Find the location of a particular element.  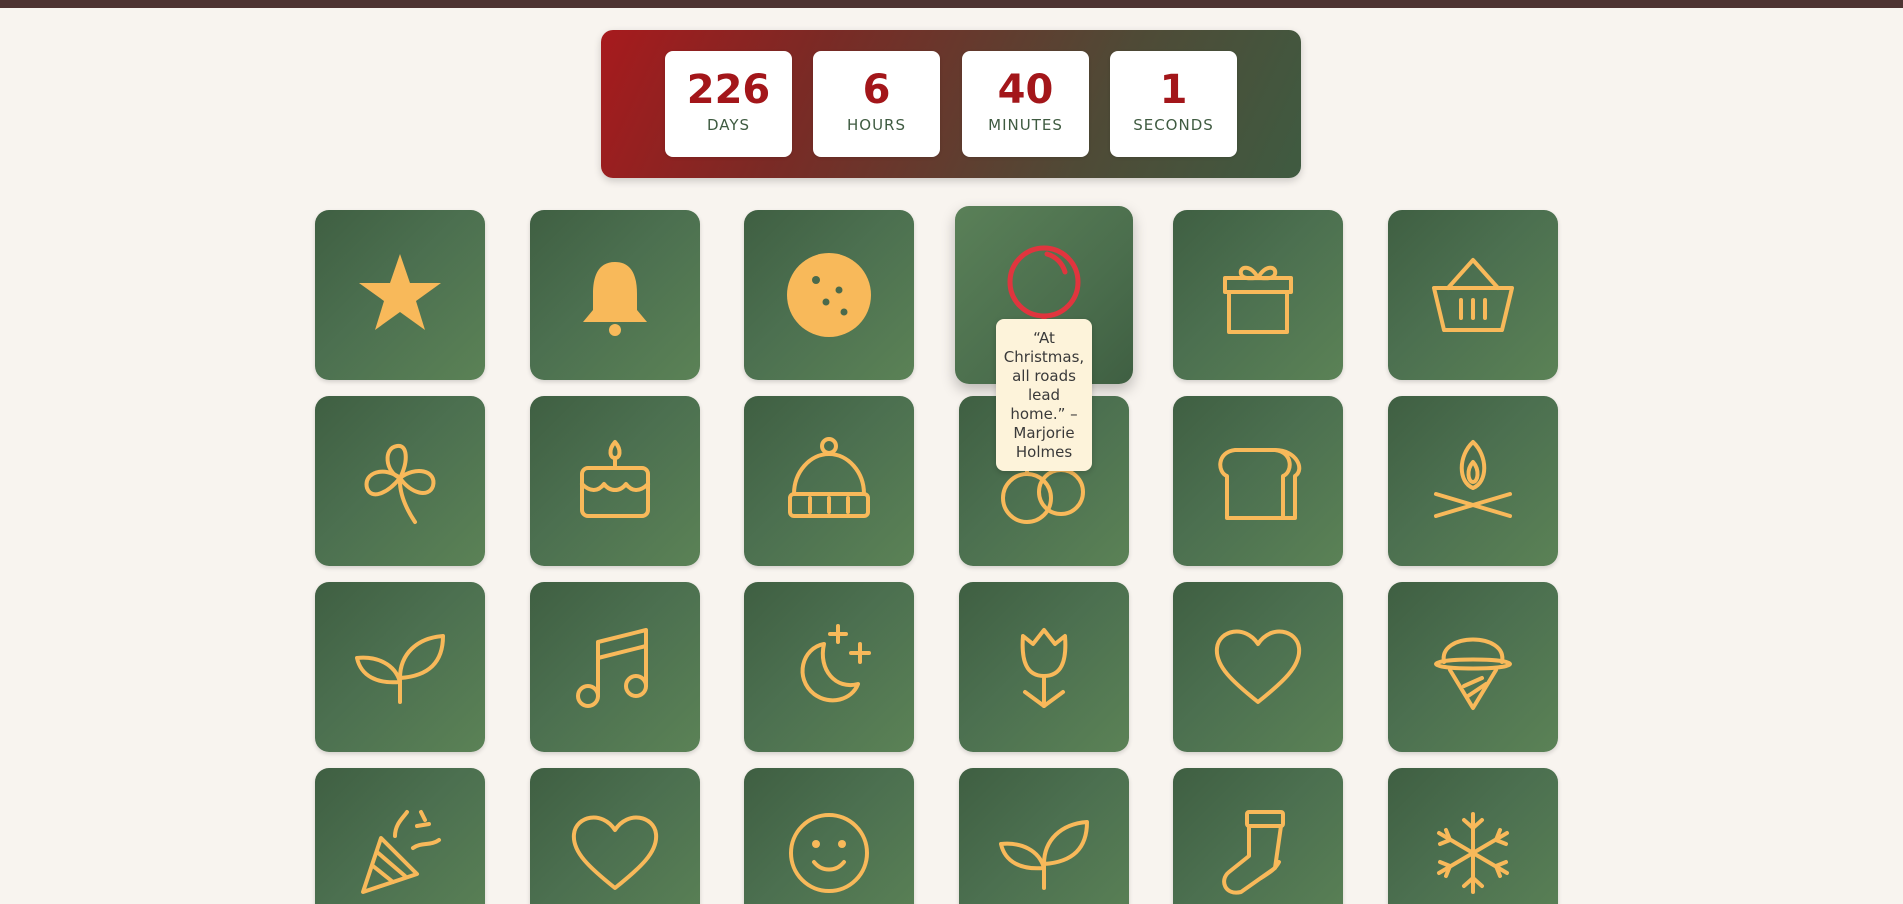

snowflake-icon is located at coordinates (1473, 853).